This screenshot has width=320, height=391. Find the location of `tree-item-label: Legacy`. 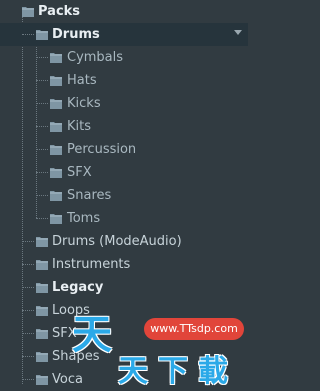

tree-item-label: Legacy is located at coordinates (78, 287).